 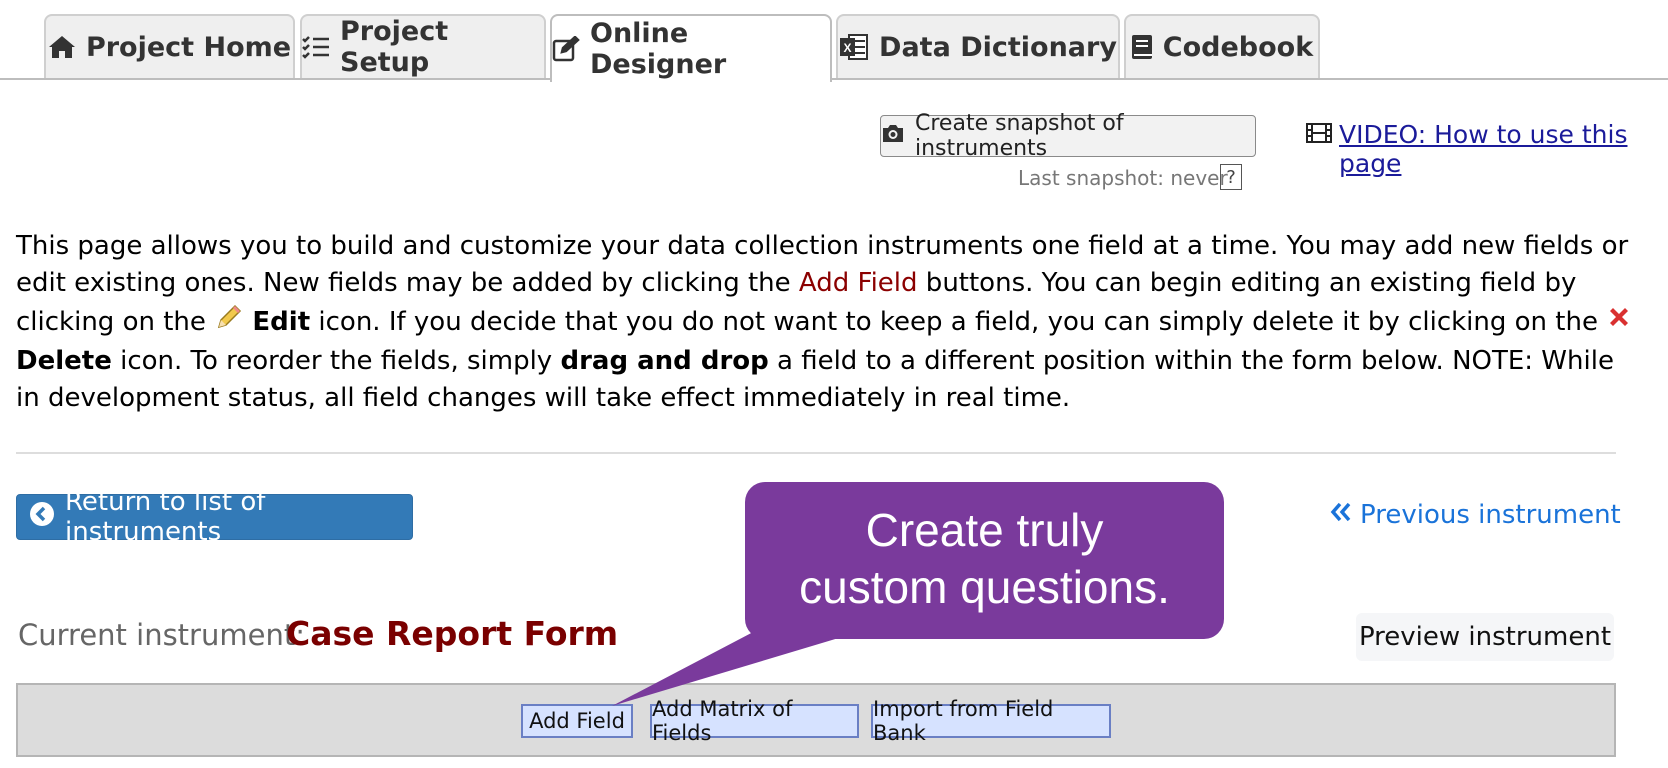 I want to click on tab-project-setup: Project Setup, so click(x=423, y=46).